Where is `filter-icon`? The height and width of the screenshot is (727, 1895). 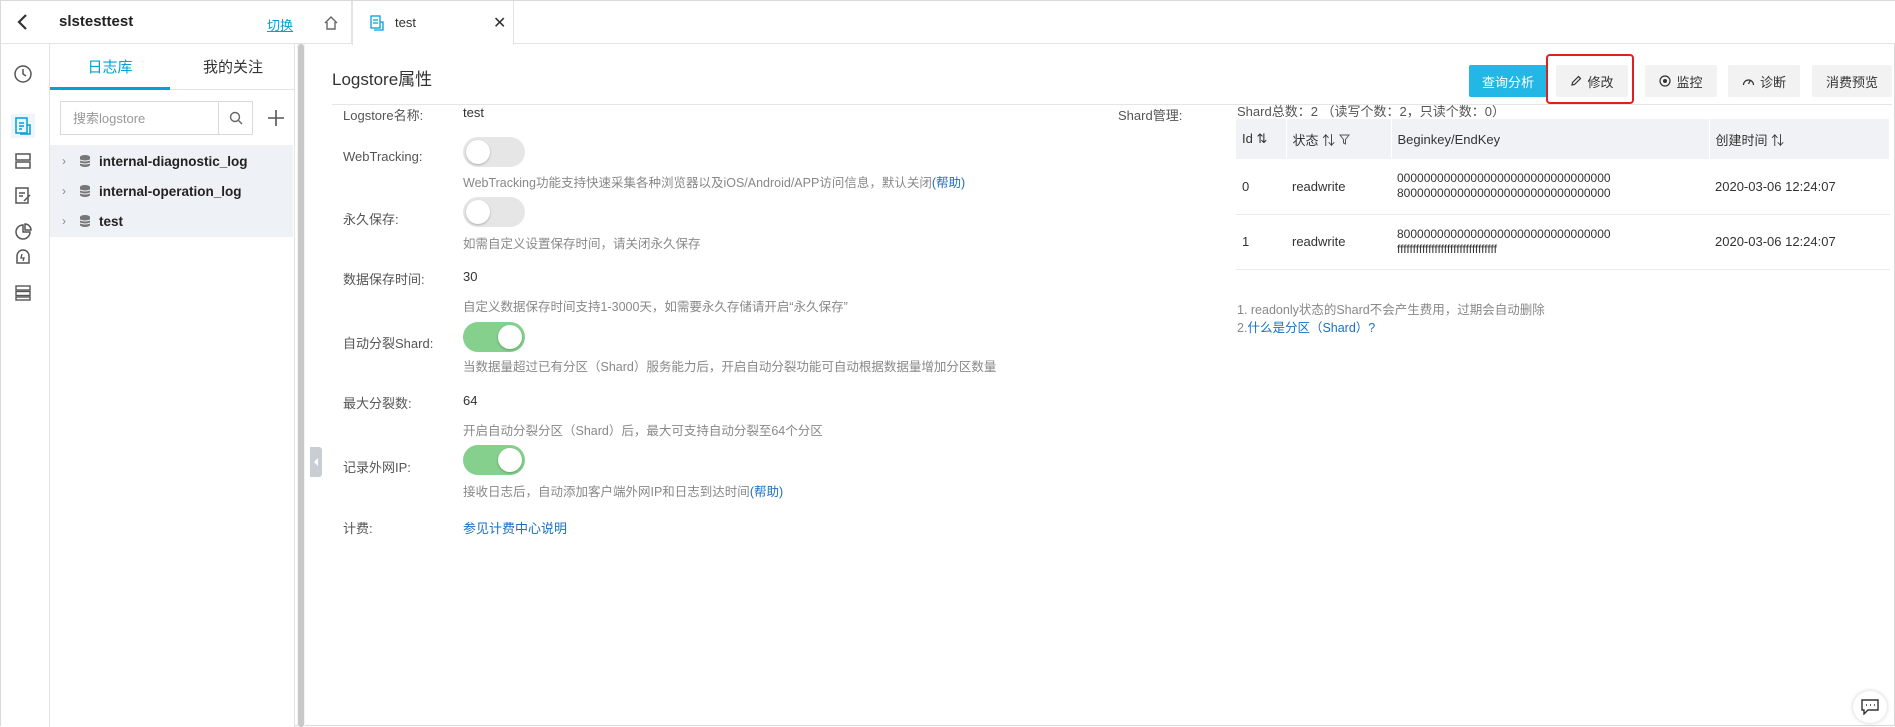
filter-icon is located at coordinates (1344, 140).